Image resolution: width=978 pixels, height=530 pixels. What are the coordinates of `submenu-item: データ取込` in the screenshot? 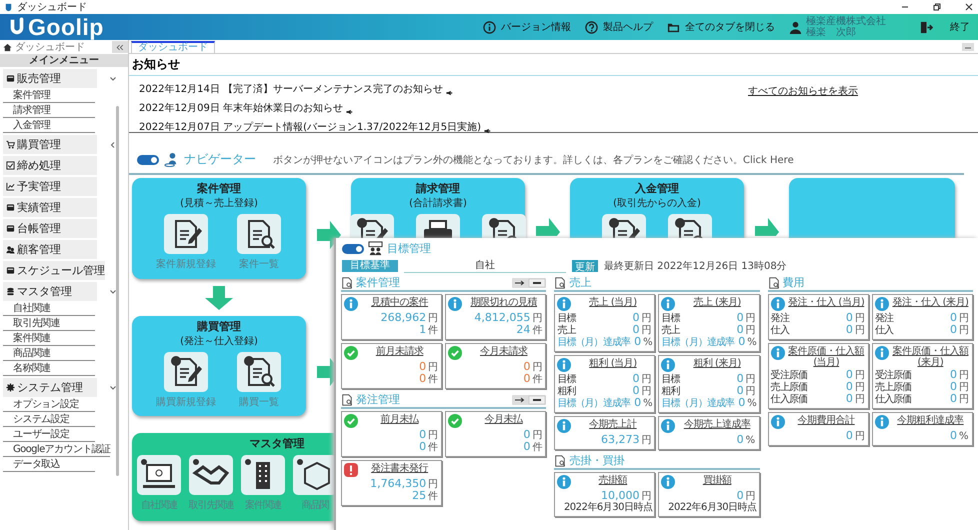 It's located at (49, 464).